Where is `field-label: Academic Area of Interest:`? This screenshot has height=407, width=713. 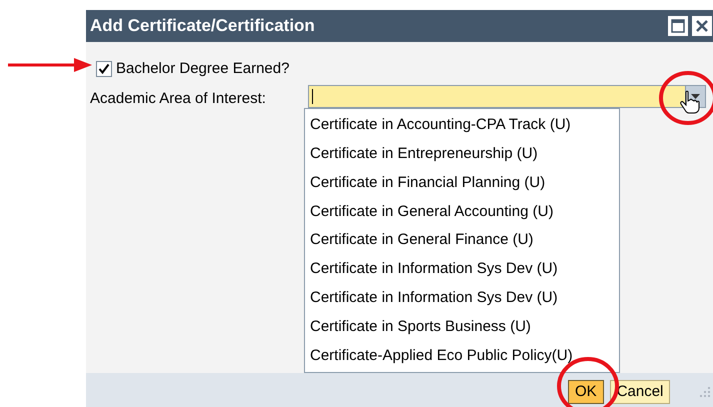
field-label: Academic Area of Interest: is located at coordinates (178, 99).